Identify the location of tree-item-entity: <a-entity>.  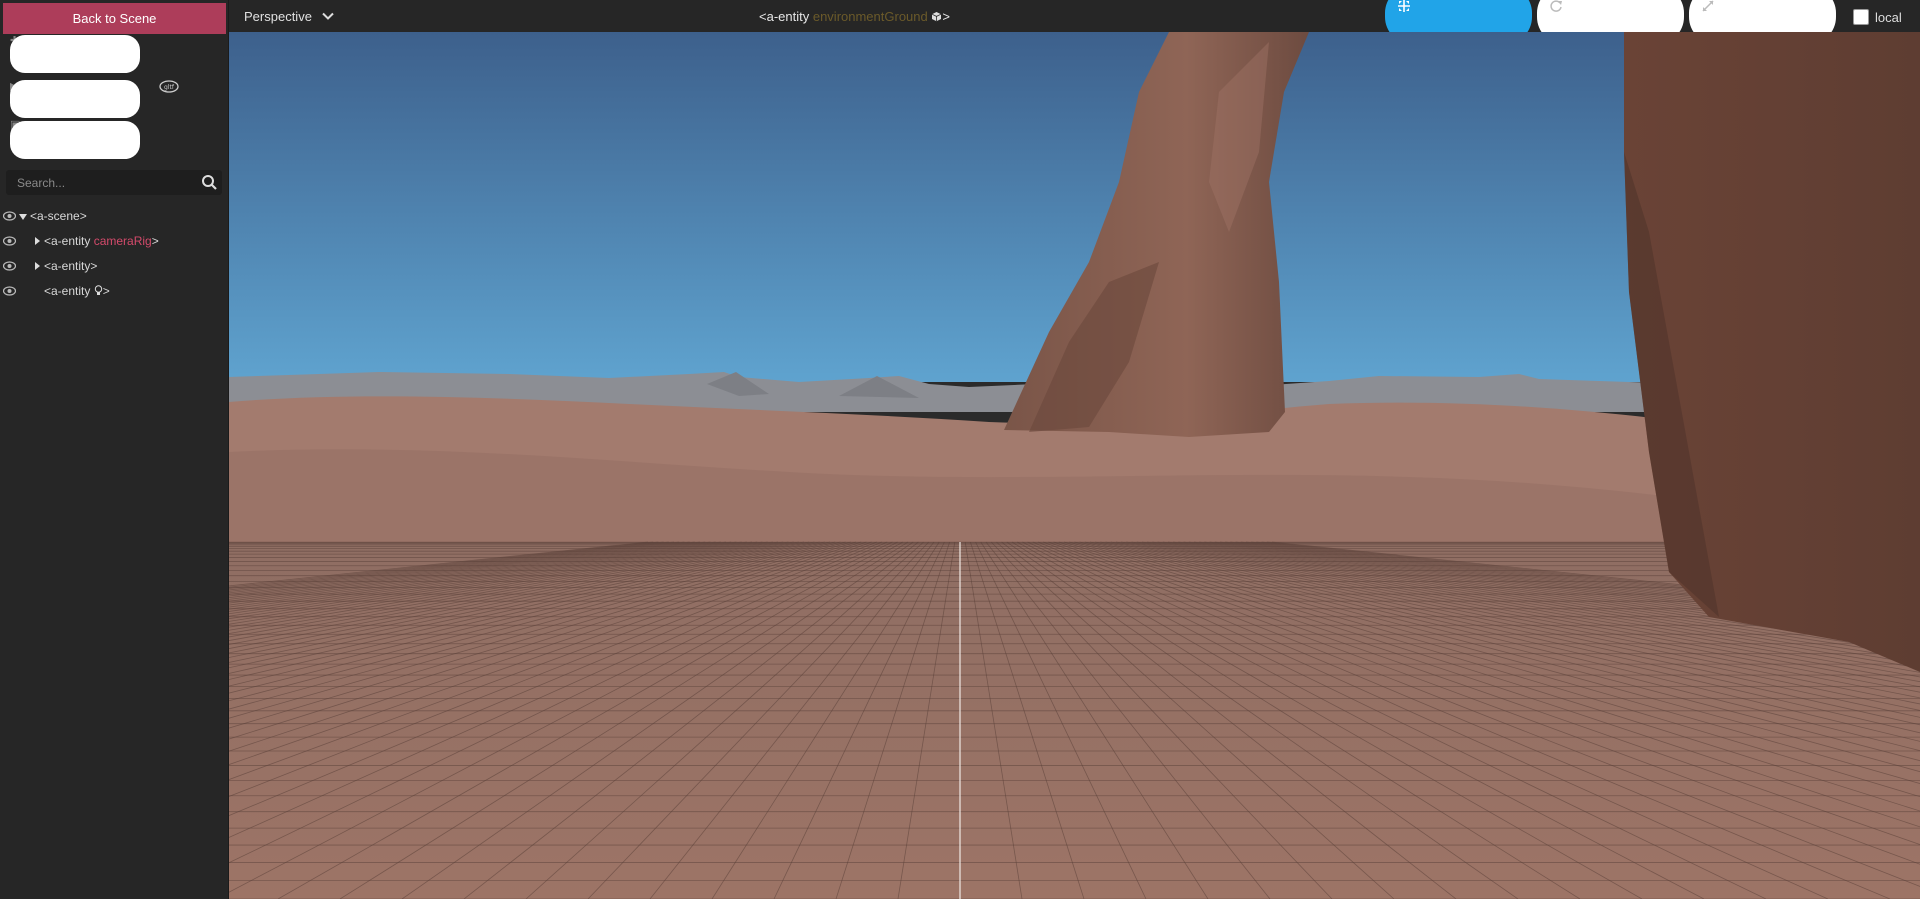
(114, 267).